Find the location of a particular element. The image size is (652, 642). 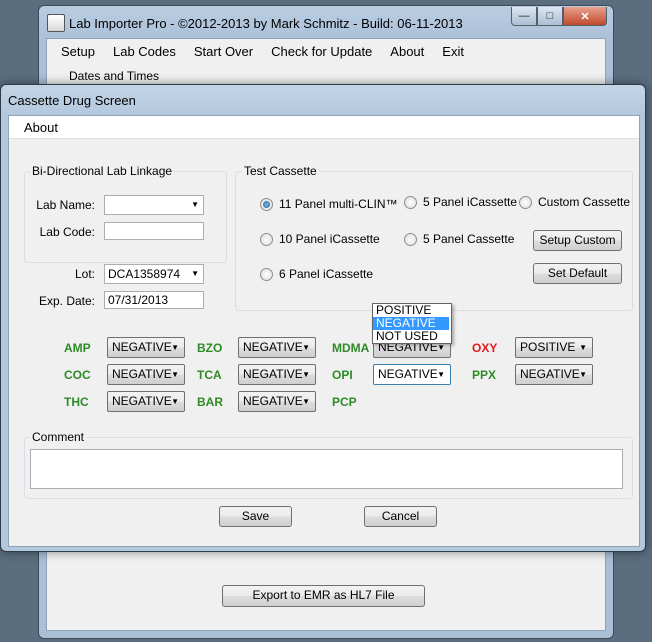

menu-start-over: Start Over is located at coordinates (223, 51).